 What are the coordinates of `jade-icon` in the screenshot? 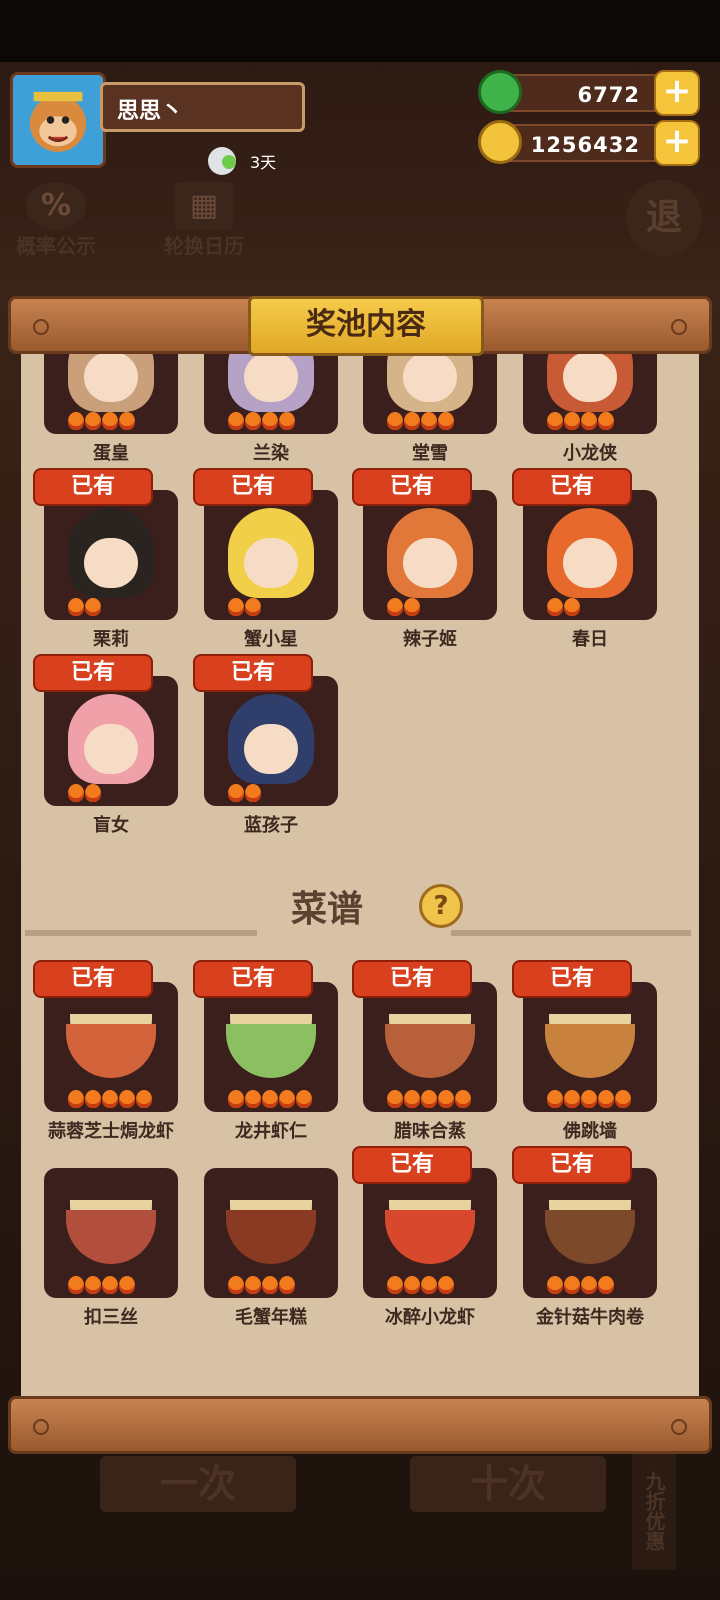 It's located at (500, 92).